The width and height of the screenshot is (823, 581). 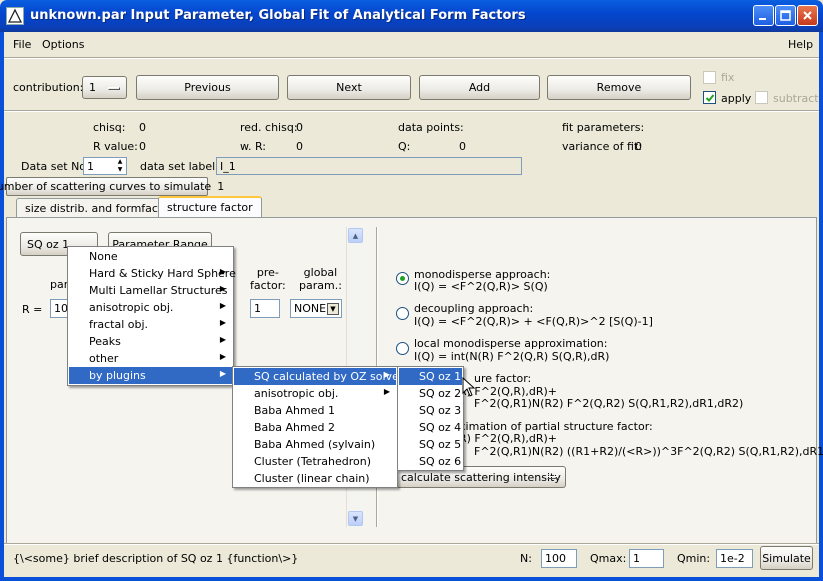 I want to click on mouse-cursor-icon, so click(x=469, y=387).